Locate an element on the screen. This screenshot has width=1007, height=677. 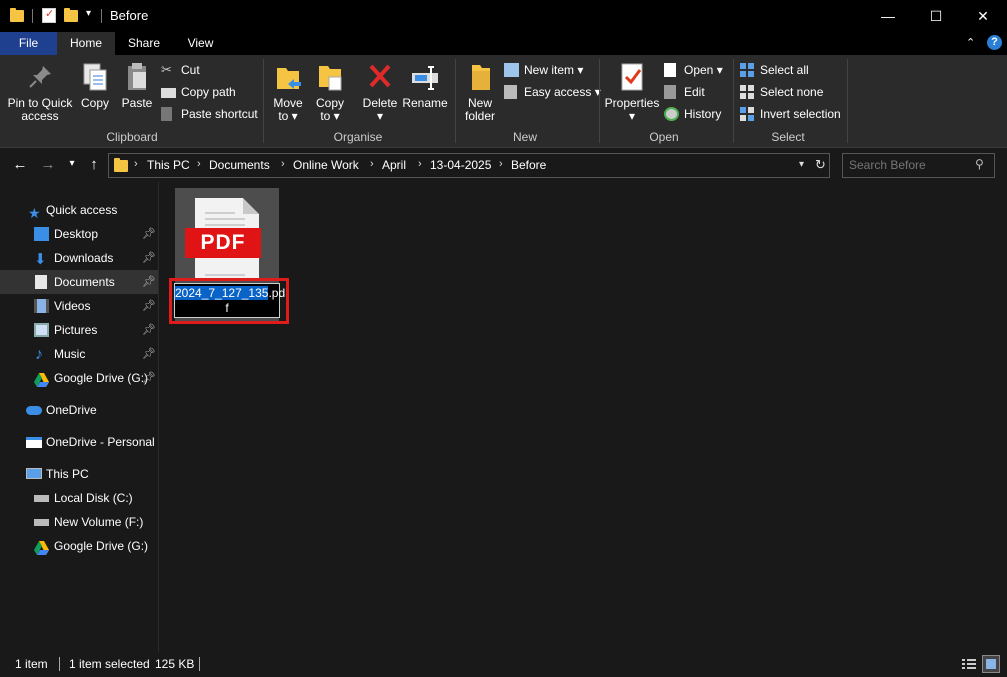
breadcrumb-online-work: Online Work is located at coordinates (326, 165).